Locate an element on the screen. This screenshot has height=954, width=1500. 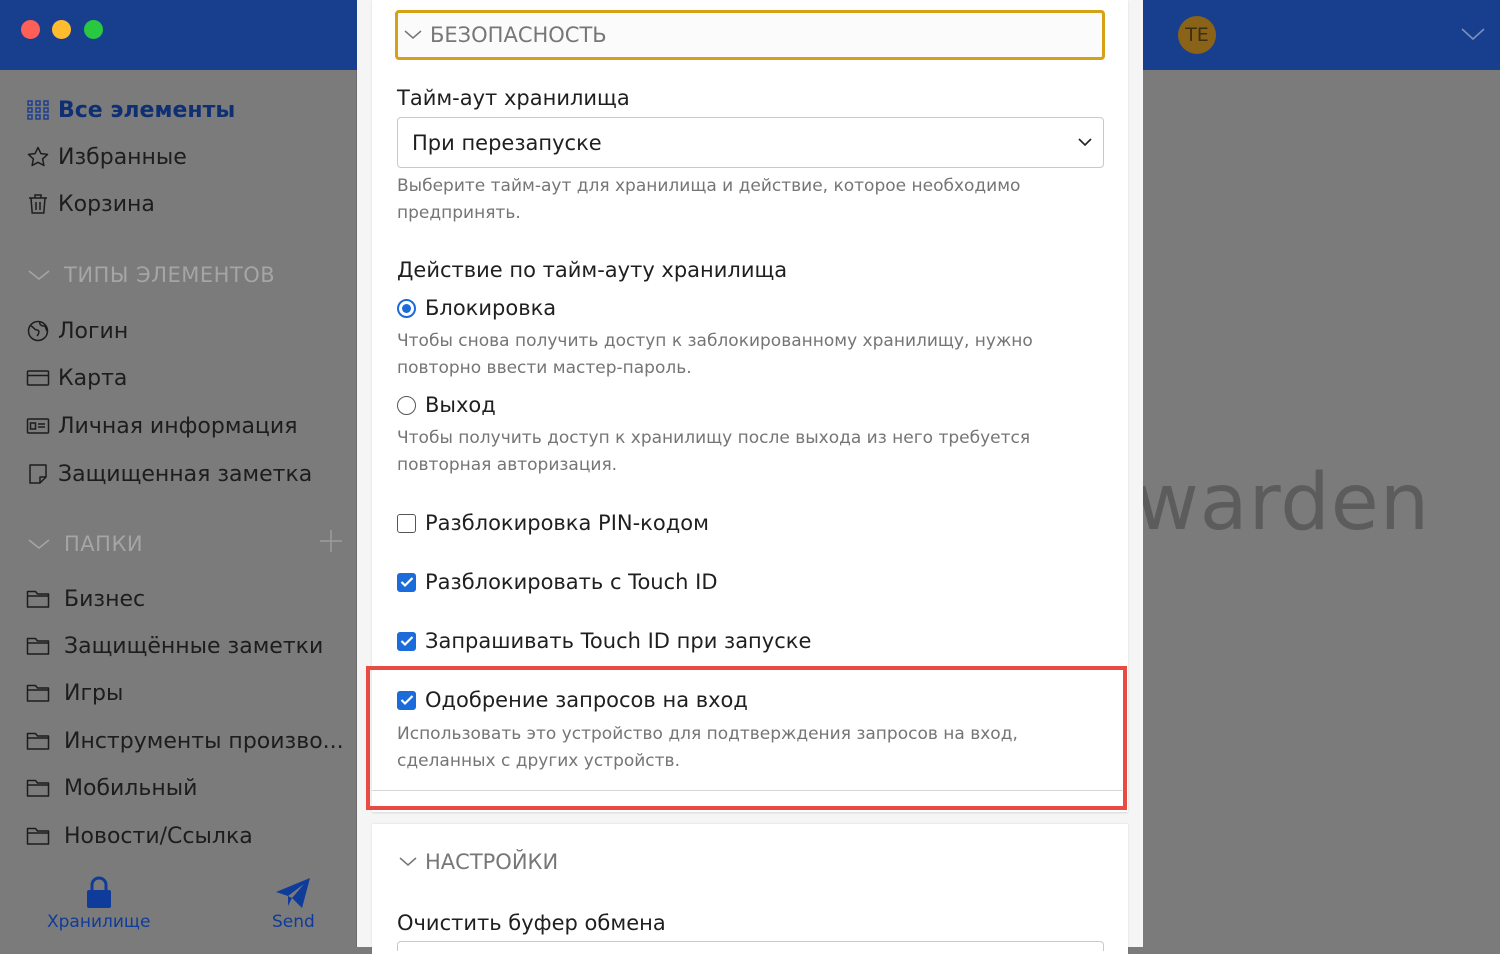
sidebar-item-trash: Корзина is located at coordinates (90, 204).